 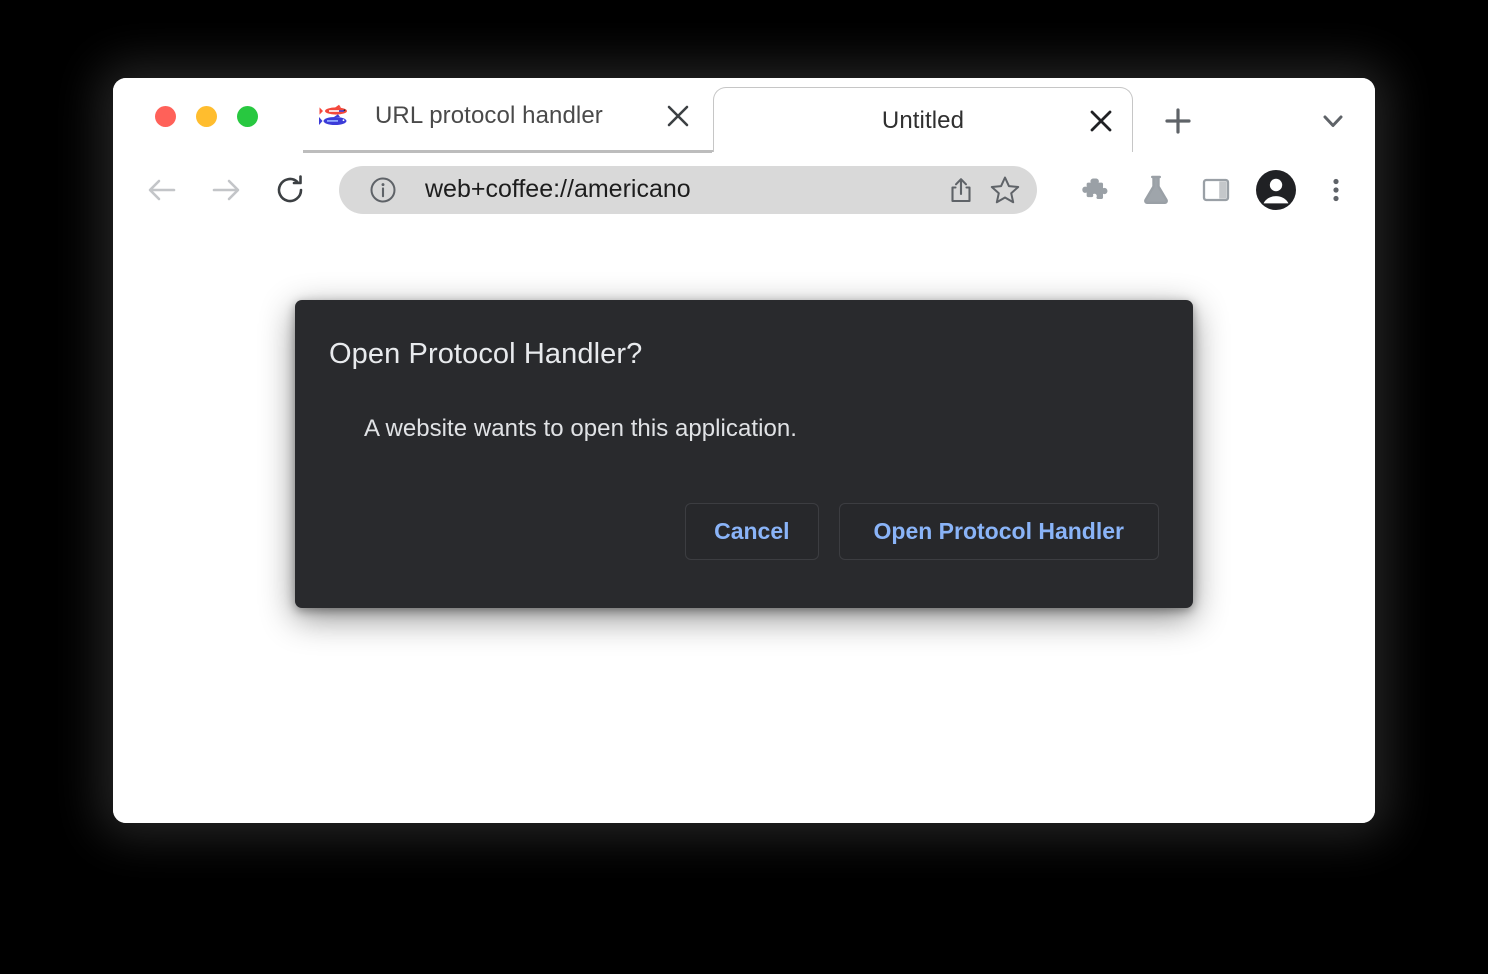 I want to click on browser-toolbar: web+coffee://americano, so click(x=744, y=189).